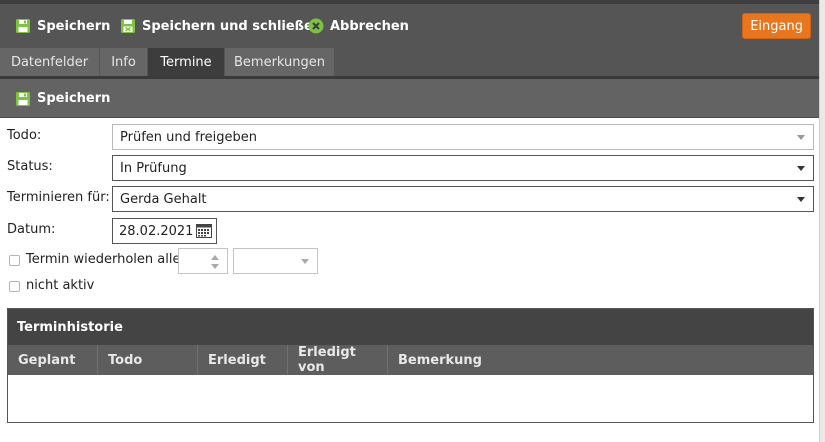 This screenshot has width=825, height=442. I want to click on tab-bemerkungen: Bemerkungen, so click(280, 62).